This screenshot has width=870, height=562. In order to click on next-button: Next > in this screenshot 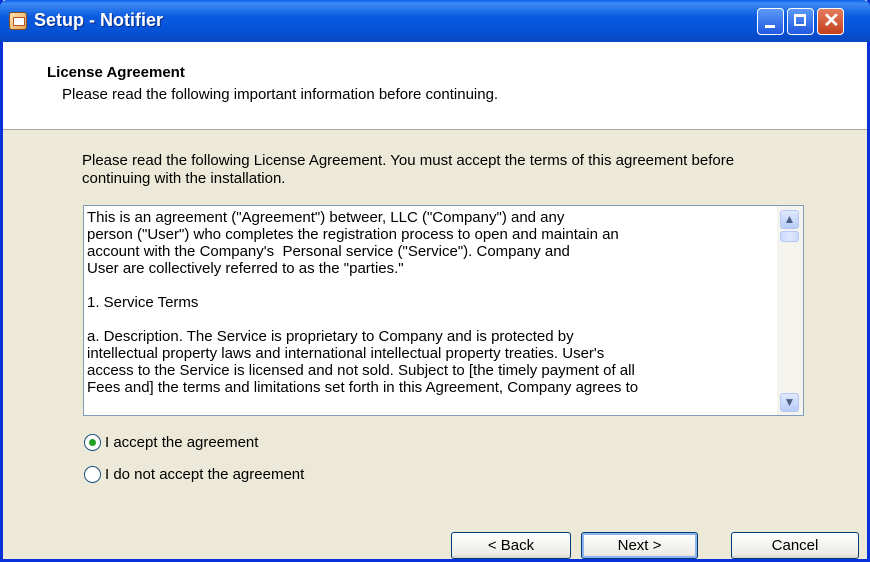, I will do `click(639, 545)`.